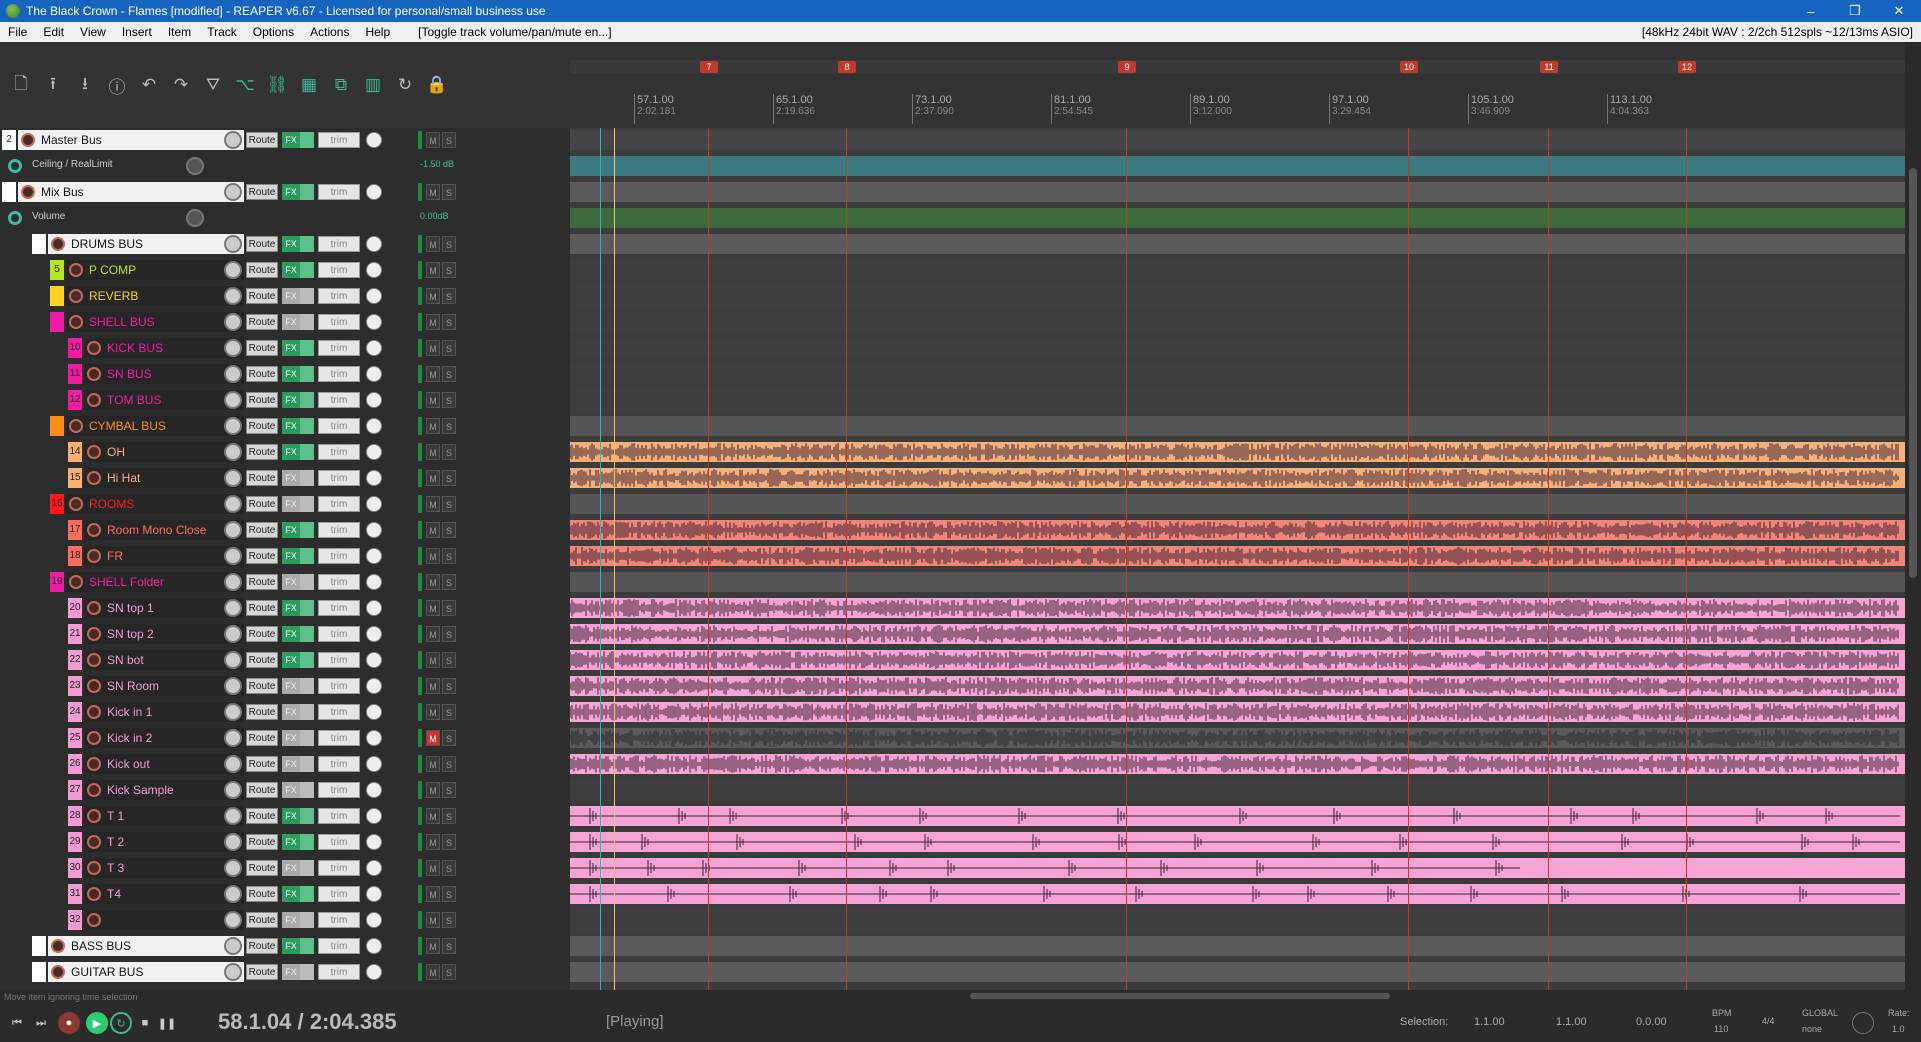 This screenshot has height=1042, width=1921. Describe the element at coordinates (1651, 1022) in the screenshot. I see `selection-length: 0.0.00` at that location.